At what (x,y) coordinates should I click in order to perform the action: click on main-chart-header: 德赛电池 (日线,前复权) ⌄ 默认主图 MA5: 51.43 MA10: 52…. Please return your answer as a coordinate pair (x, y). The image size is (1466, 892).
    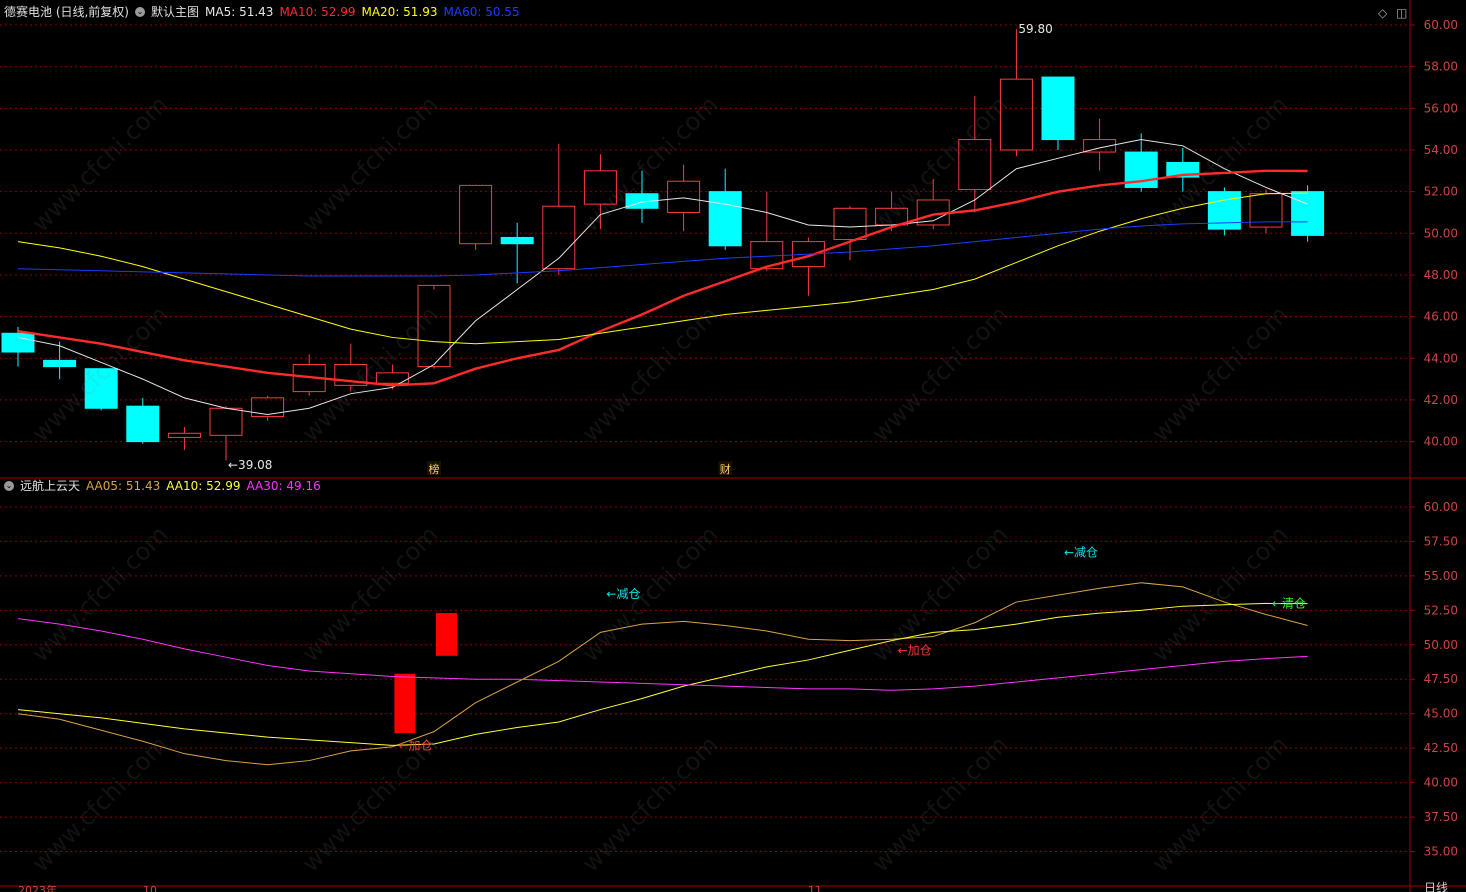
    Looking at the image, I should click on (262, 12).